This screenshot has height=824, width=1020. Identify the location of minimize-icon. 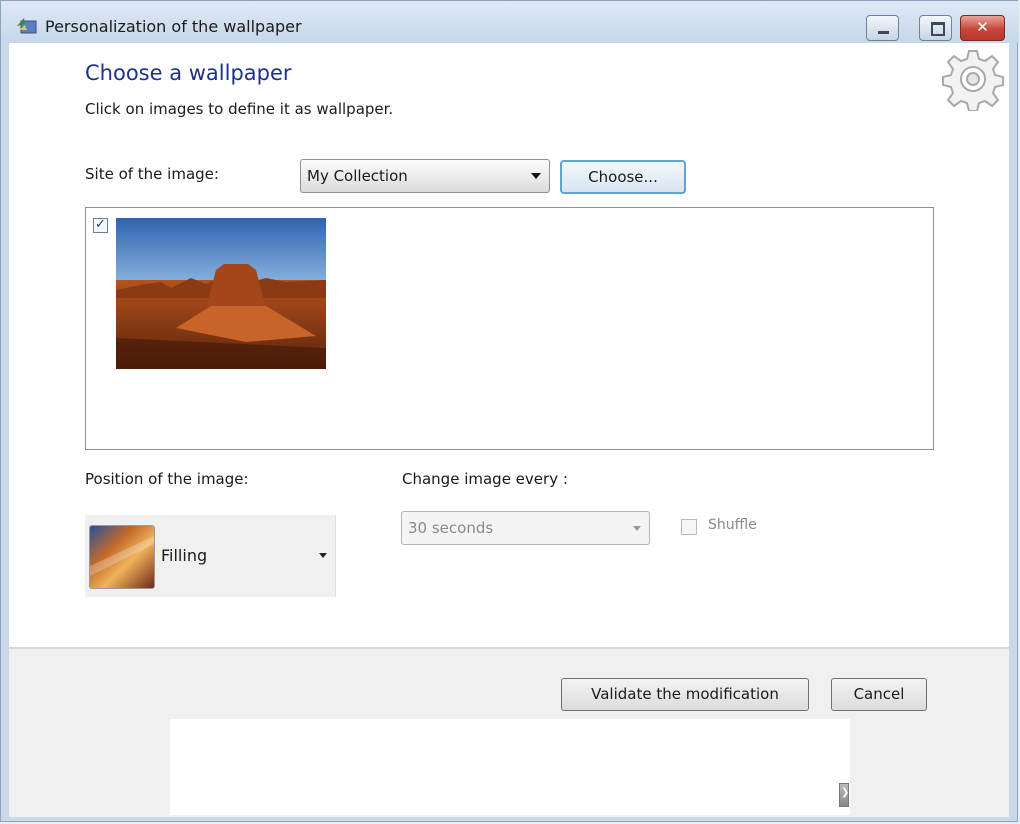
(883, 32).